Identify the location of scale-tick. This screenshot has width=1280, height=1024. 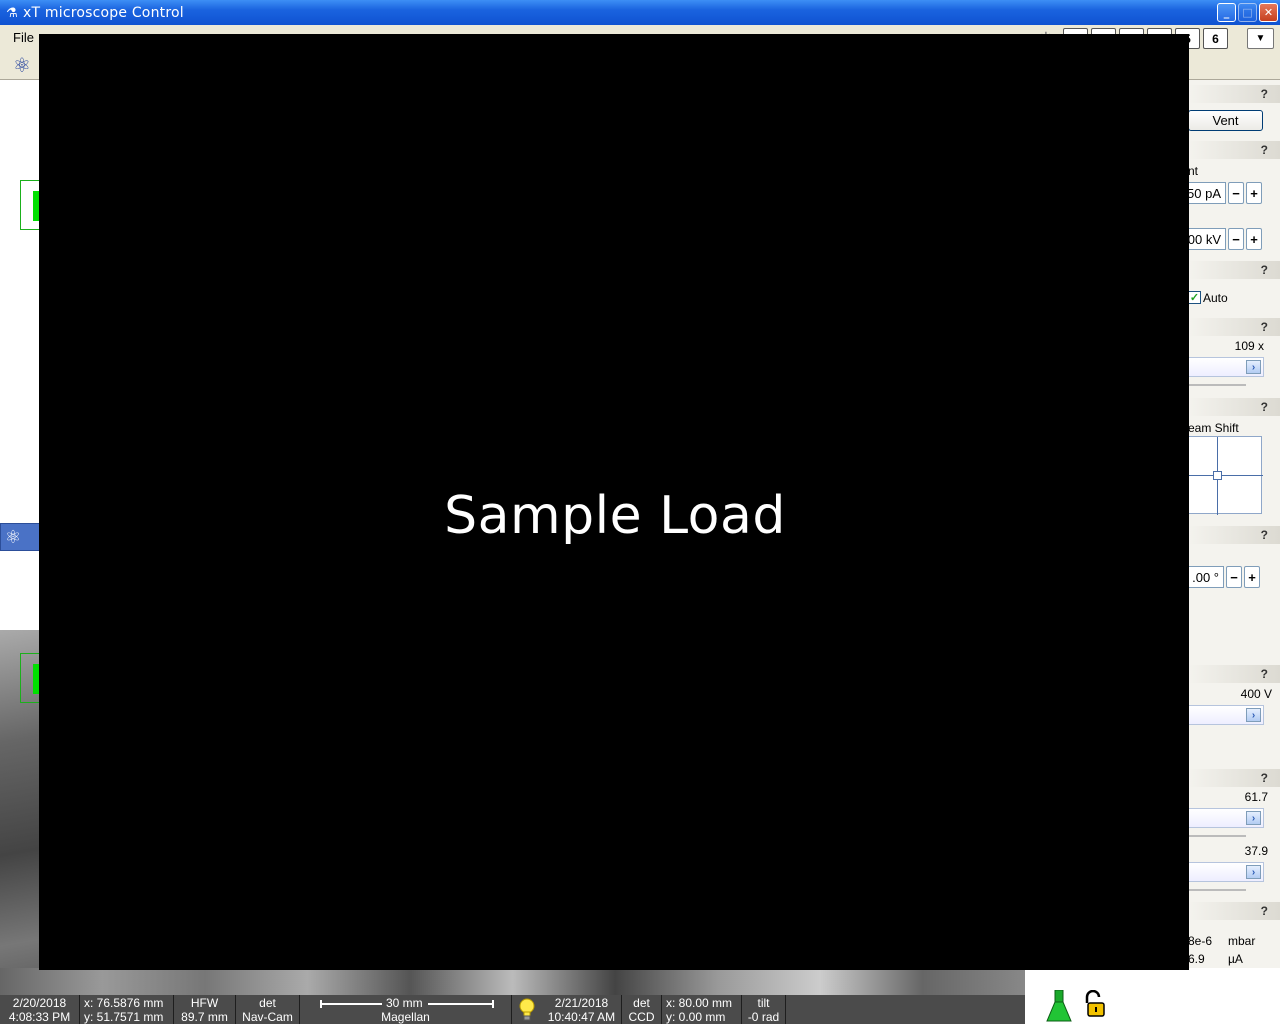
(493, 1004).